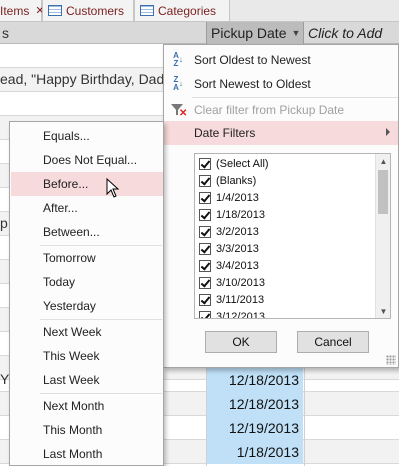  I want to click on filter-value-item: 3/4/2013, so click(229, 265).